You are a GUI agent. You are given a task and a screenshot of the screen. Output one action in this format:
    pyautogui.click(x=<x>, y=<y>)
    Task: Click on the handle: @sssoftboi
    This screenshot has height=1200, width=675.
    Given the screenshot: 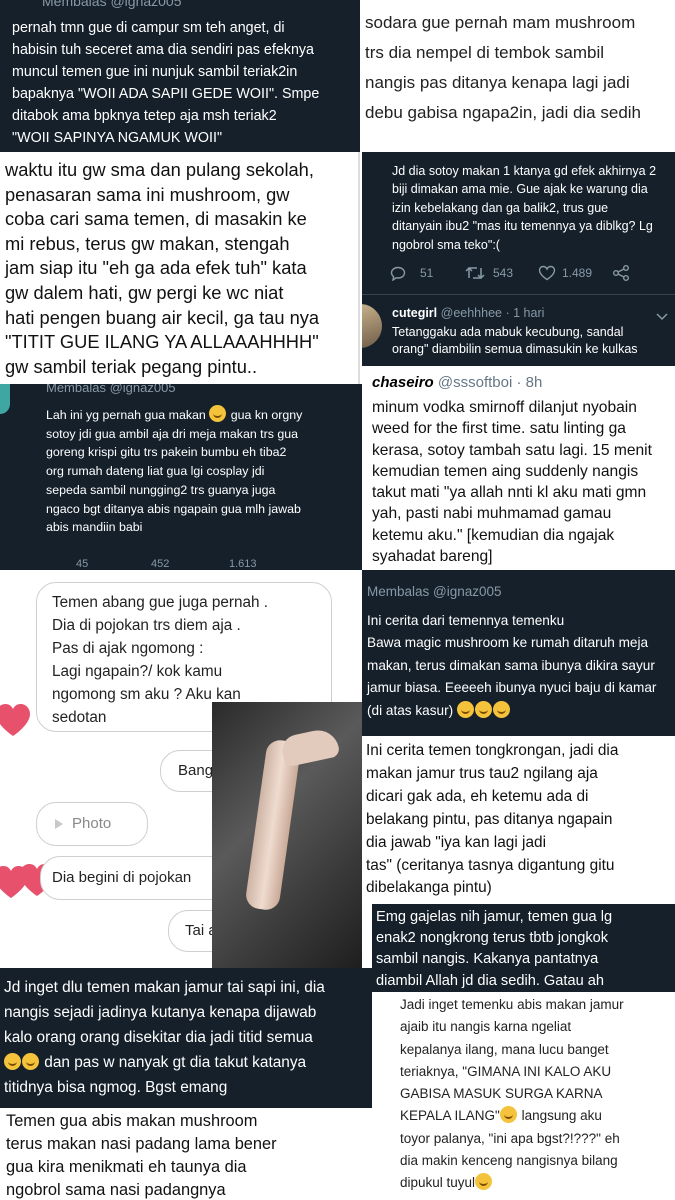 What is the action you would take?
    pyautogui.click(x=475, y=382)
    